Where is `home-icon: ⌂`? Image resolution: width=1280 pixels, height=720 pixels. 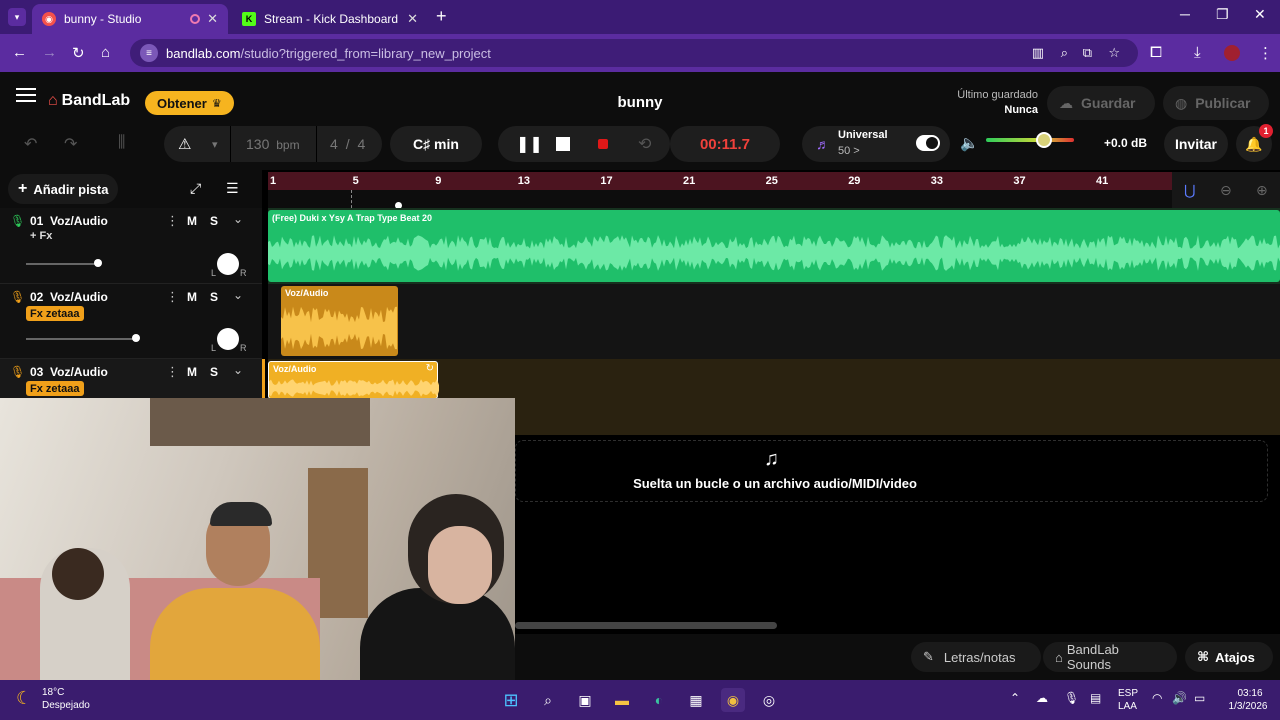
home-icon: ⌂ is located at coordinates (105, 52).